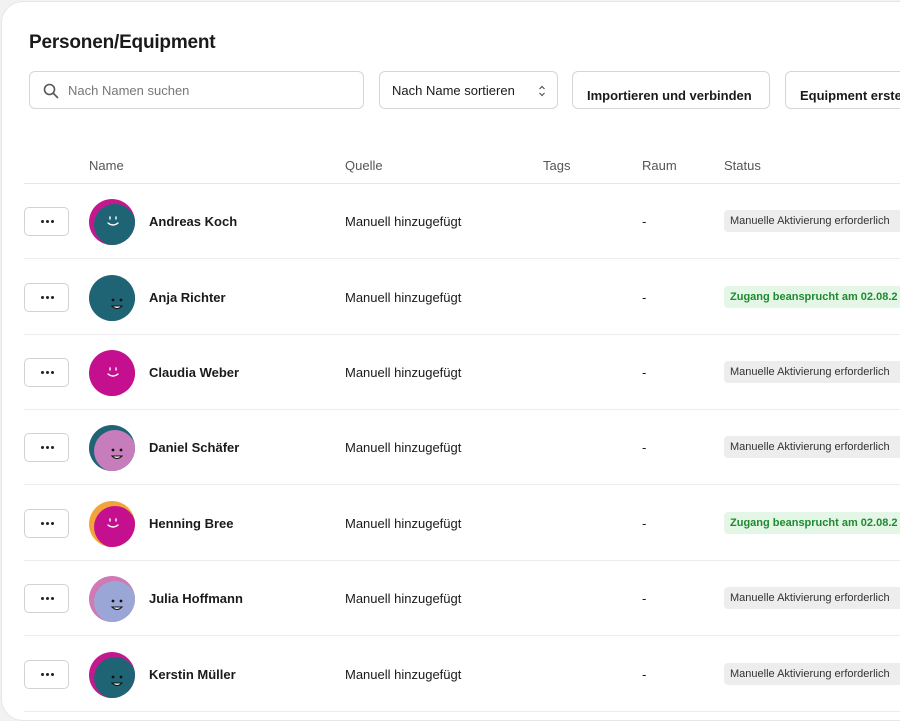 This screenshot has height=721, width=900. I want to click on chevron-up-down-icon, so click(542, 91).